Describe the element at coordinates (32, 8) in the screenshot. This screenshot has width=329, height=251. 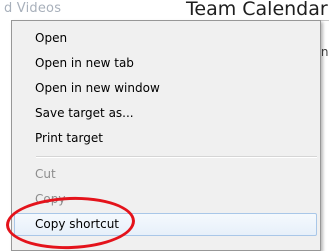
I see `videos-link: d Videos` at that location.